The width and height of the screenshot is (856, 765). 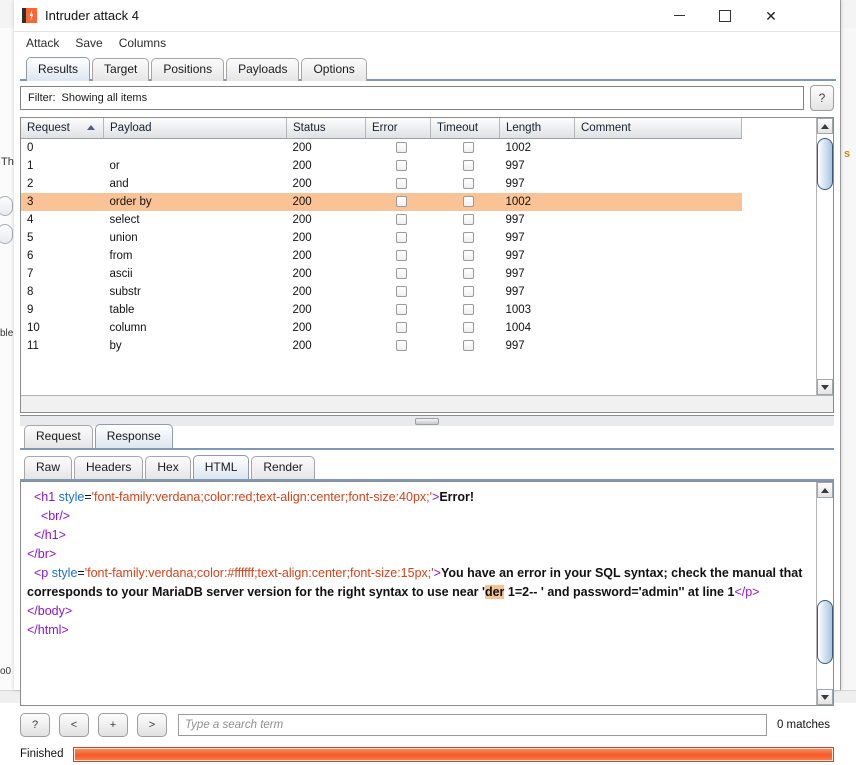 I want to click on tab-render: Render, so click(x=283, y=467).